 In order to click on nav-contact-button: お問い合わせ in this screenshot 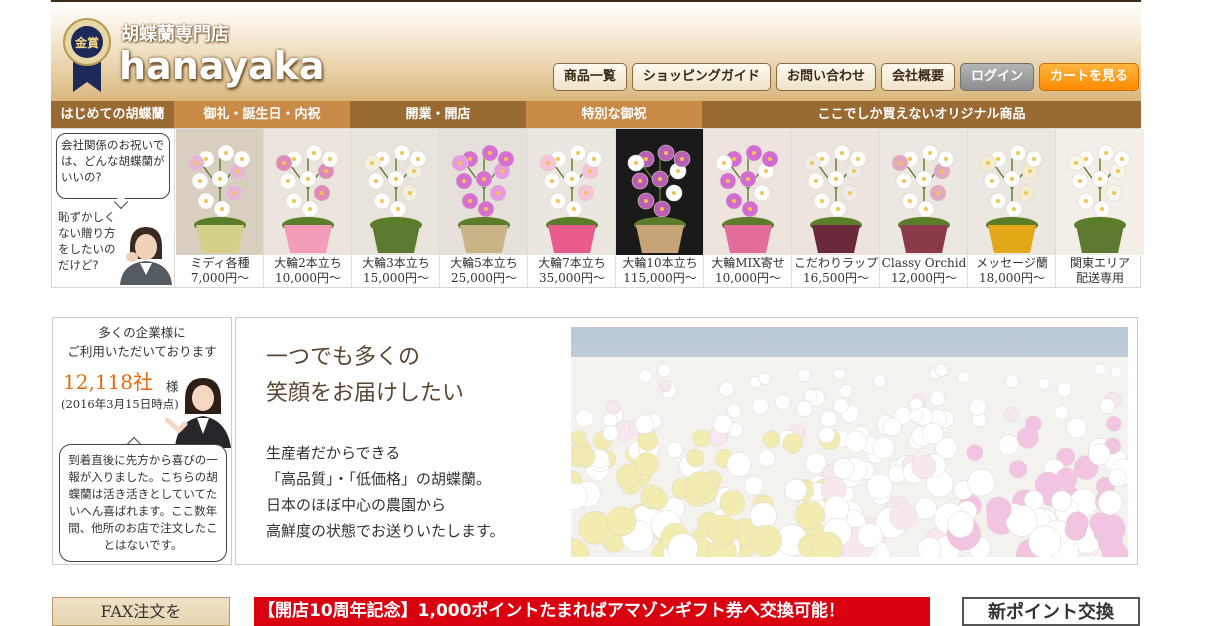, I will do `click(825, 77)`.